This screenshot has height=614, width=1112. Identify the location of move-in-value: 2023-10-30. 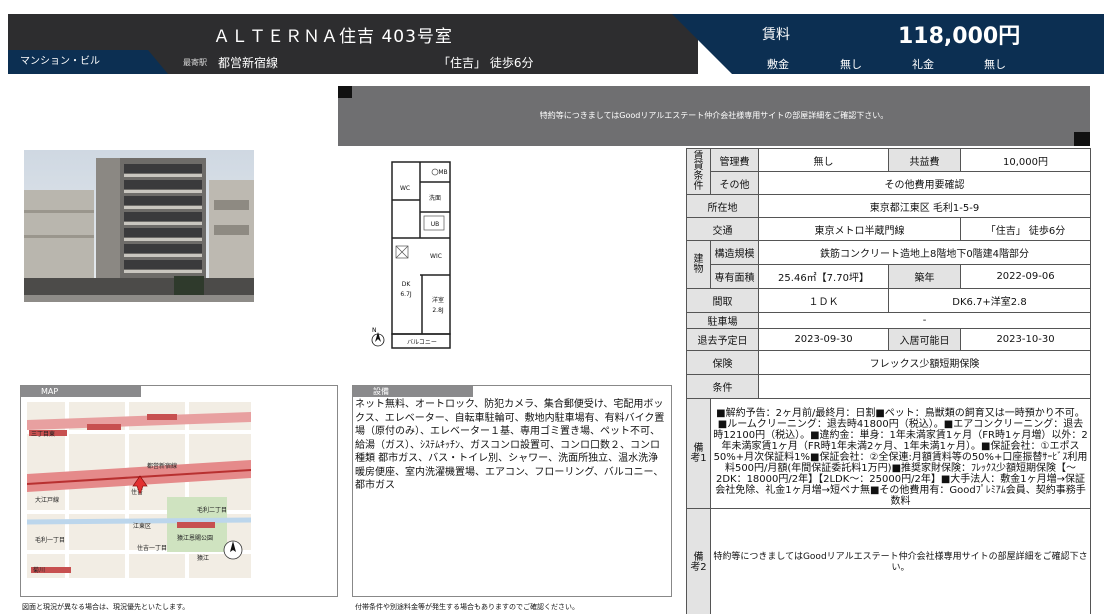
(1025, 339).